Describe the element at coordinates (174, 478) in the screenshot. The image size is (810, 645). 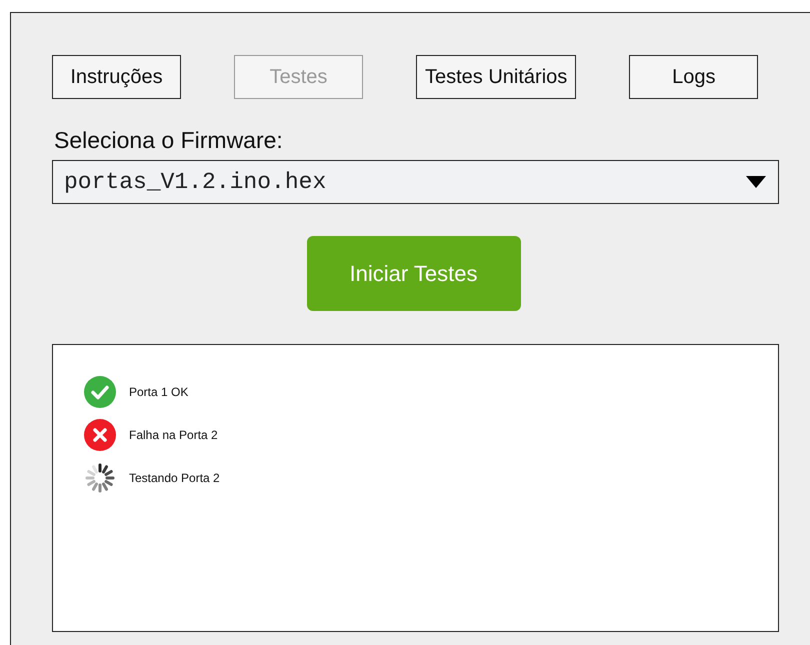
I see `log-message: Testando Porta 2` at that location.